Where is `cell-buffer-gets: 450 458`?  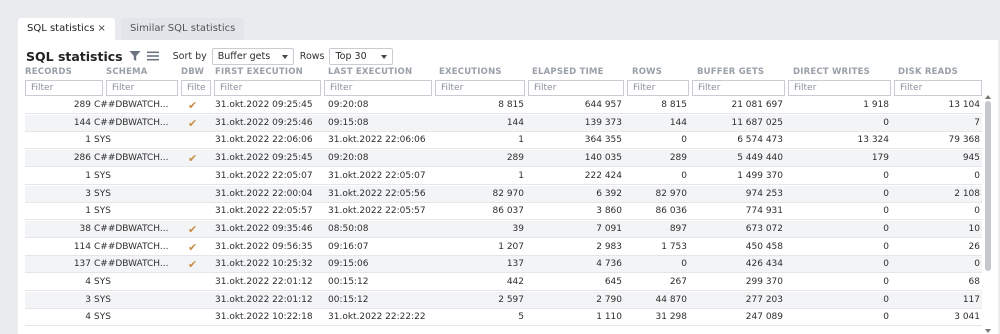
cell-buffer-gets: 450 458 is located at coordinates (764, 246).